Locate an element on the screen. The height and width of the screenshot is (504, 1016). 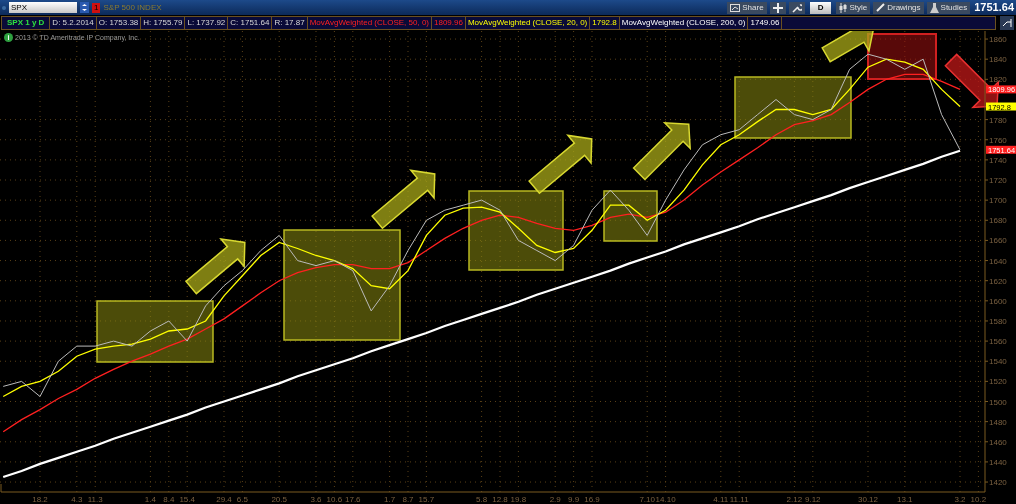
y-axis-label: 1820 is located at coordinates (998, 80).